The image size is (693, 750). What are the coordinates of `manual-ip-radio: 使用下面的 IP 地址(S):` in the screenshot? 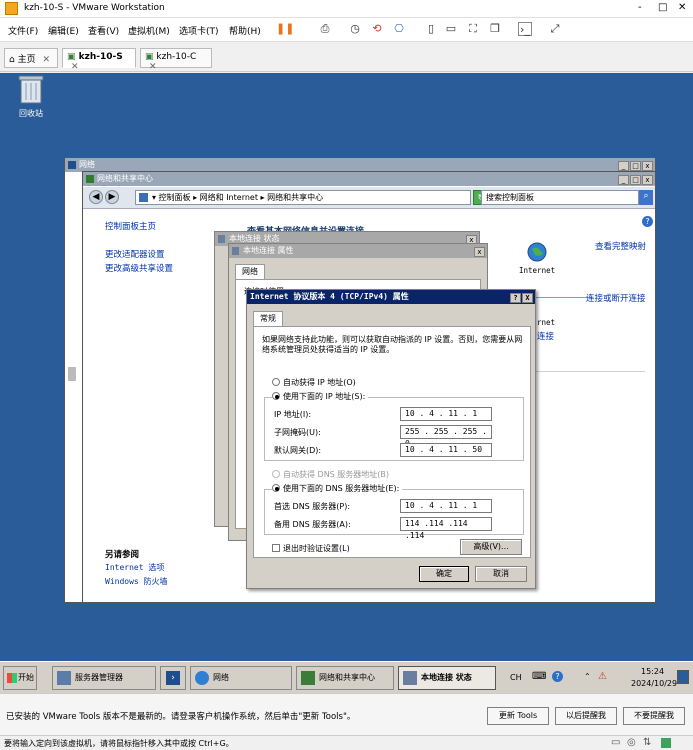 It's located at (320, 396).